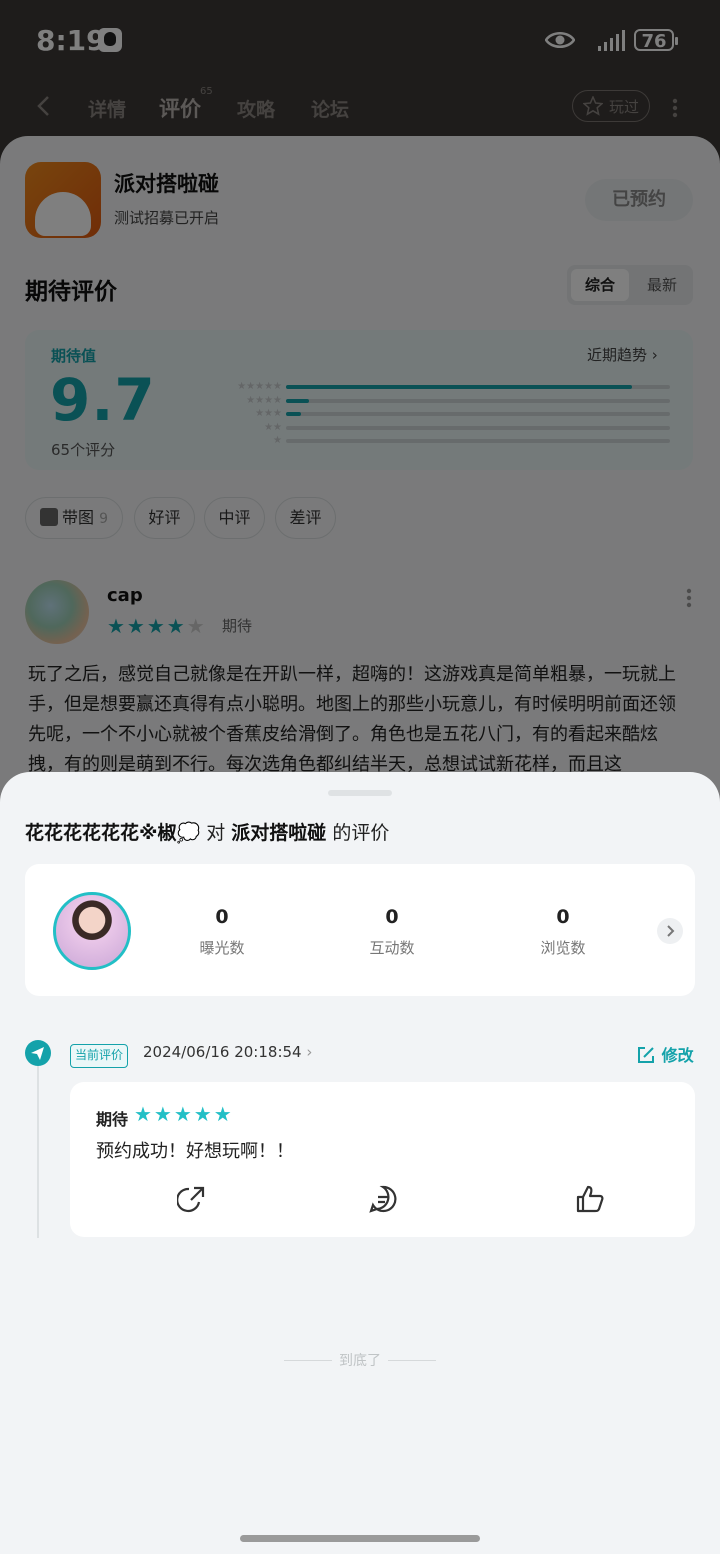 Image resolution: width=720 pixels, height=1554 pixels. I want to click on sheet-title: 花花花花花花※椒💭 对 派对搭啦碰 的评价, so click(207, 833).